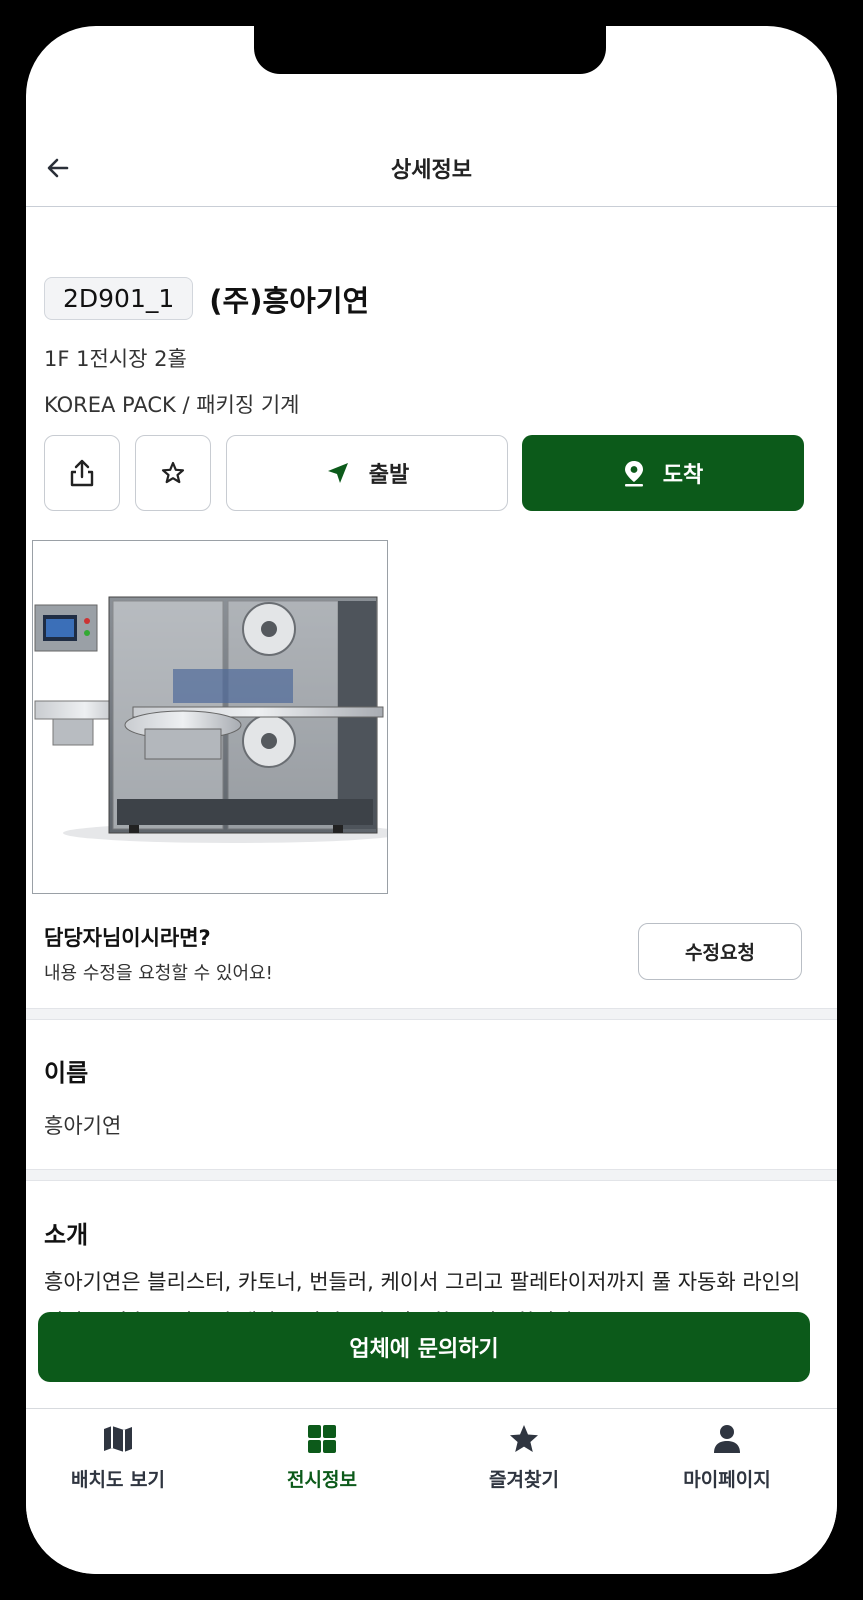 The width and height of the screenshot is (863, 1600). What do you see at coordinates (118, 1439) in the screenshot?
I see `map-icon` at bounding box center [118, 1439].